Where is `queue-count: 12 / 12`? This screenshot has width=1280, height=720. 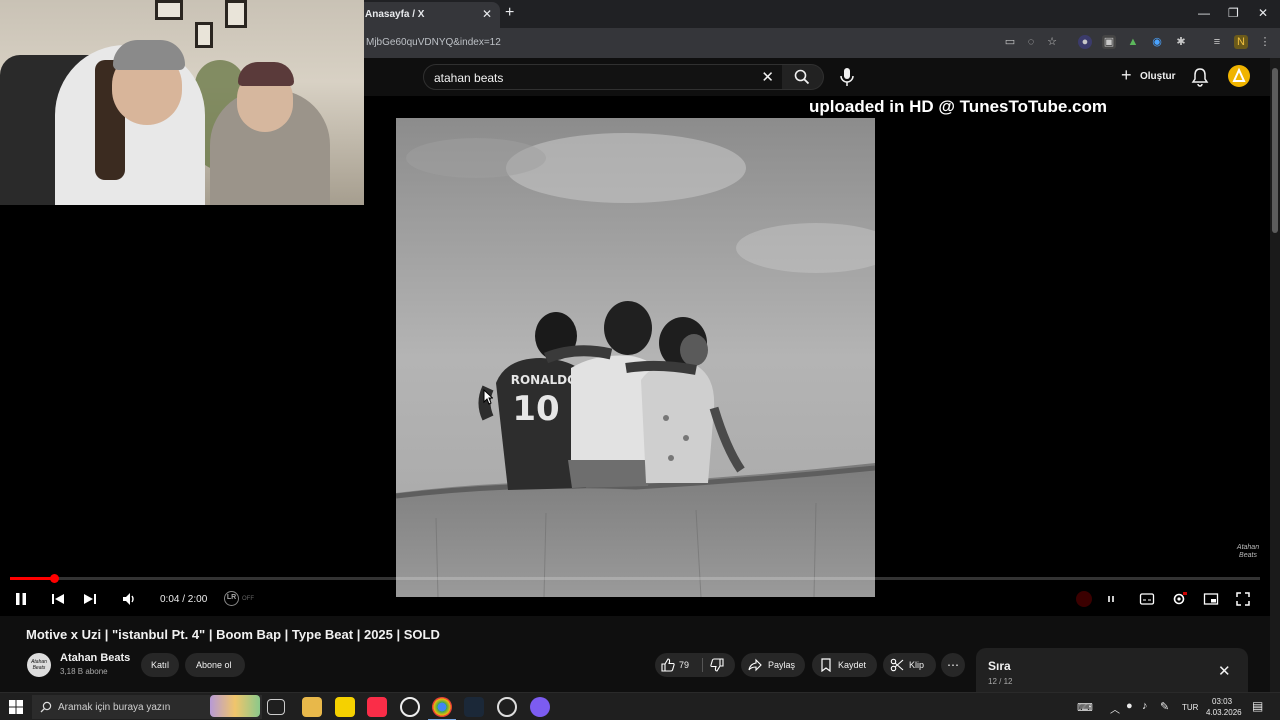
queue-count: 12 / 12 is located at coordinates (1000, 681).